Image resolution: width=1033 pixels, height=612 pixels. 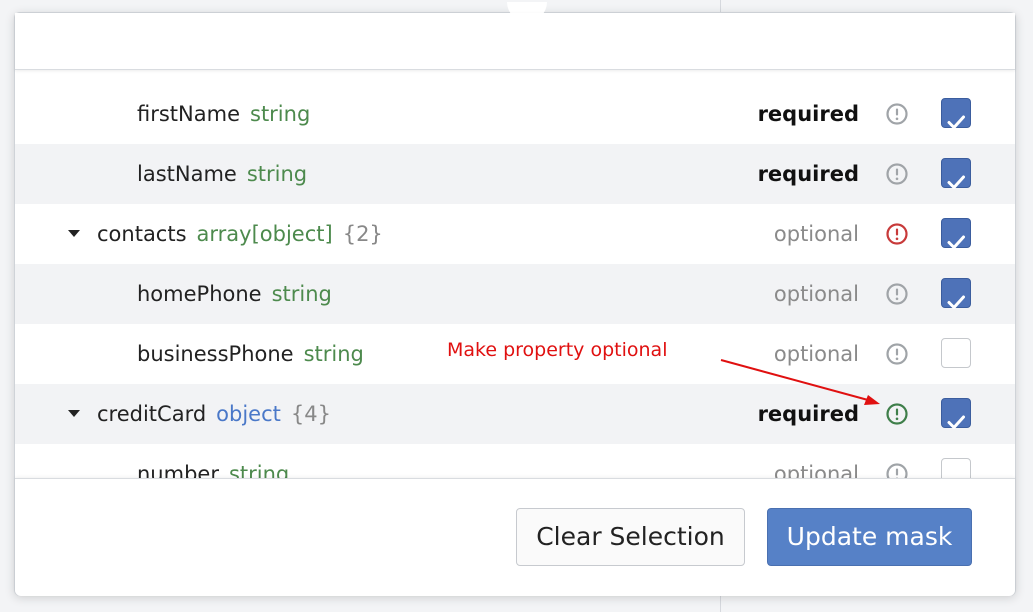 I want to click on property-label: businessPhone string, so click(x=250, y=354).